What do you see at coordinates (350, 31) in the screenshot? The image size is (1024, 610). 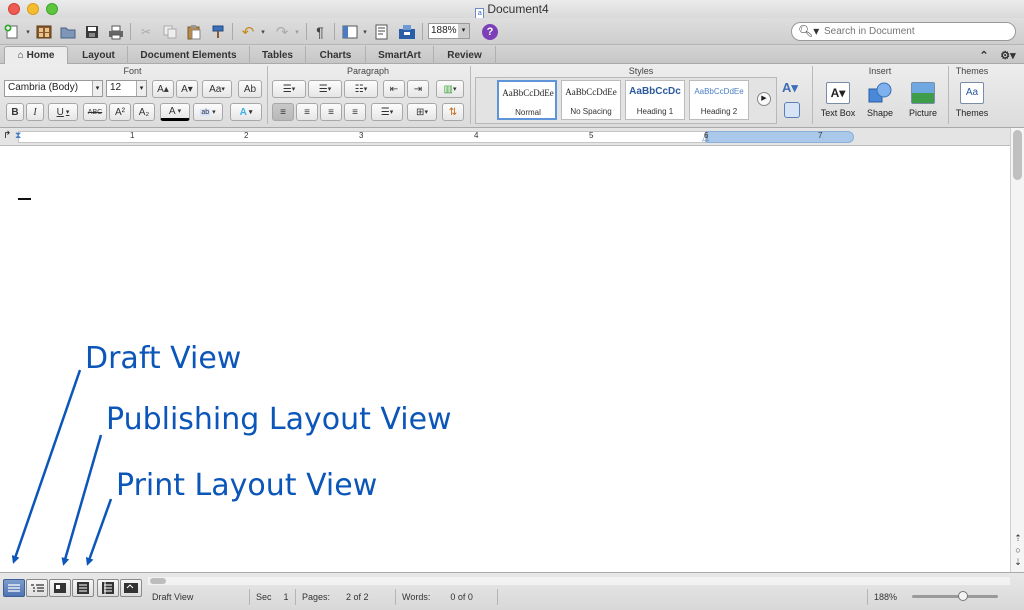 I see `sidebar-view-icon` at bounding box center [350, 31].